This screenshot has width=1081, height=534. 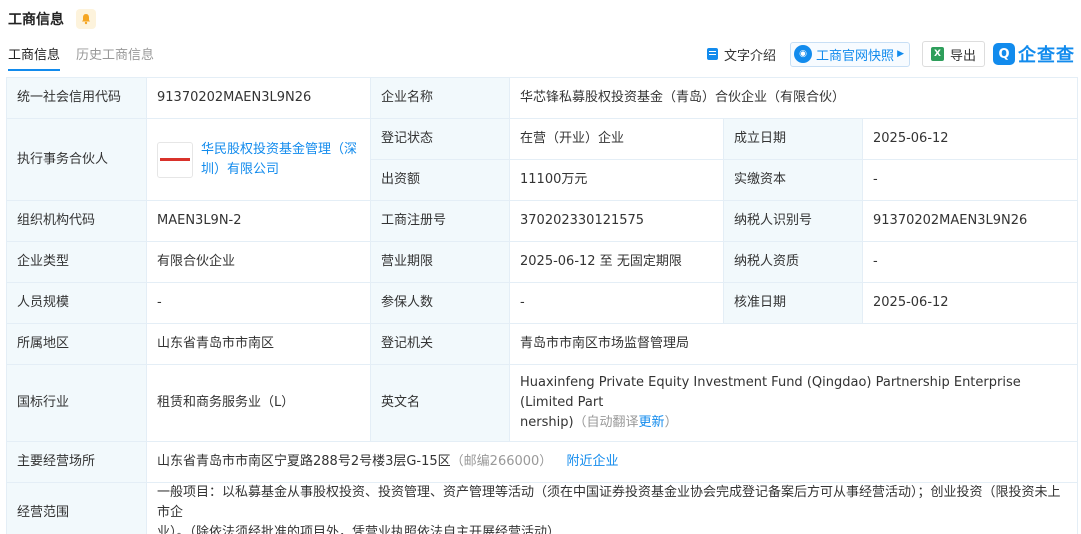 What do you see at coordinates (240, 169) in the screenshot?
I see `partner-name-line2: 圳）有限公司` at bounding box center [240, 169].